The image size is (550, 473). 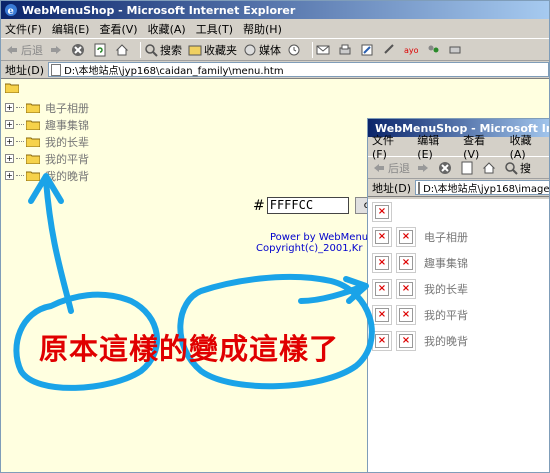 I want to click on annotation-caption: 原本這樣的變成這樣了, so click(x=189, y=349).